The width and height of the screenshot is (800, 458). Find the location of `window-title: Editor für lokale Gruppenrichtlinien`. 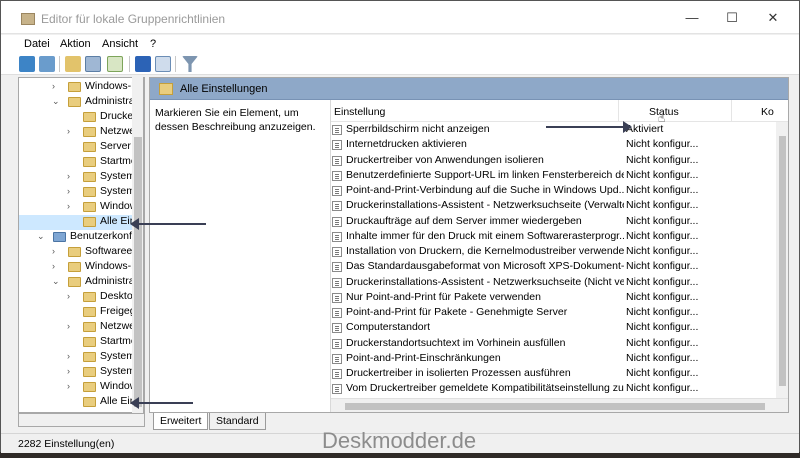

window-title: Editor für lokale Gruppenrichtlinien is located at coordinates (133, 19).